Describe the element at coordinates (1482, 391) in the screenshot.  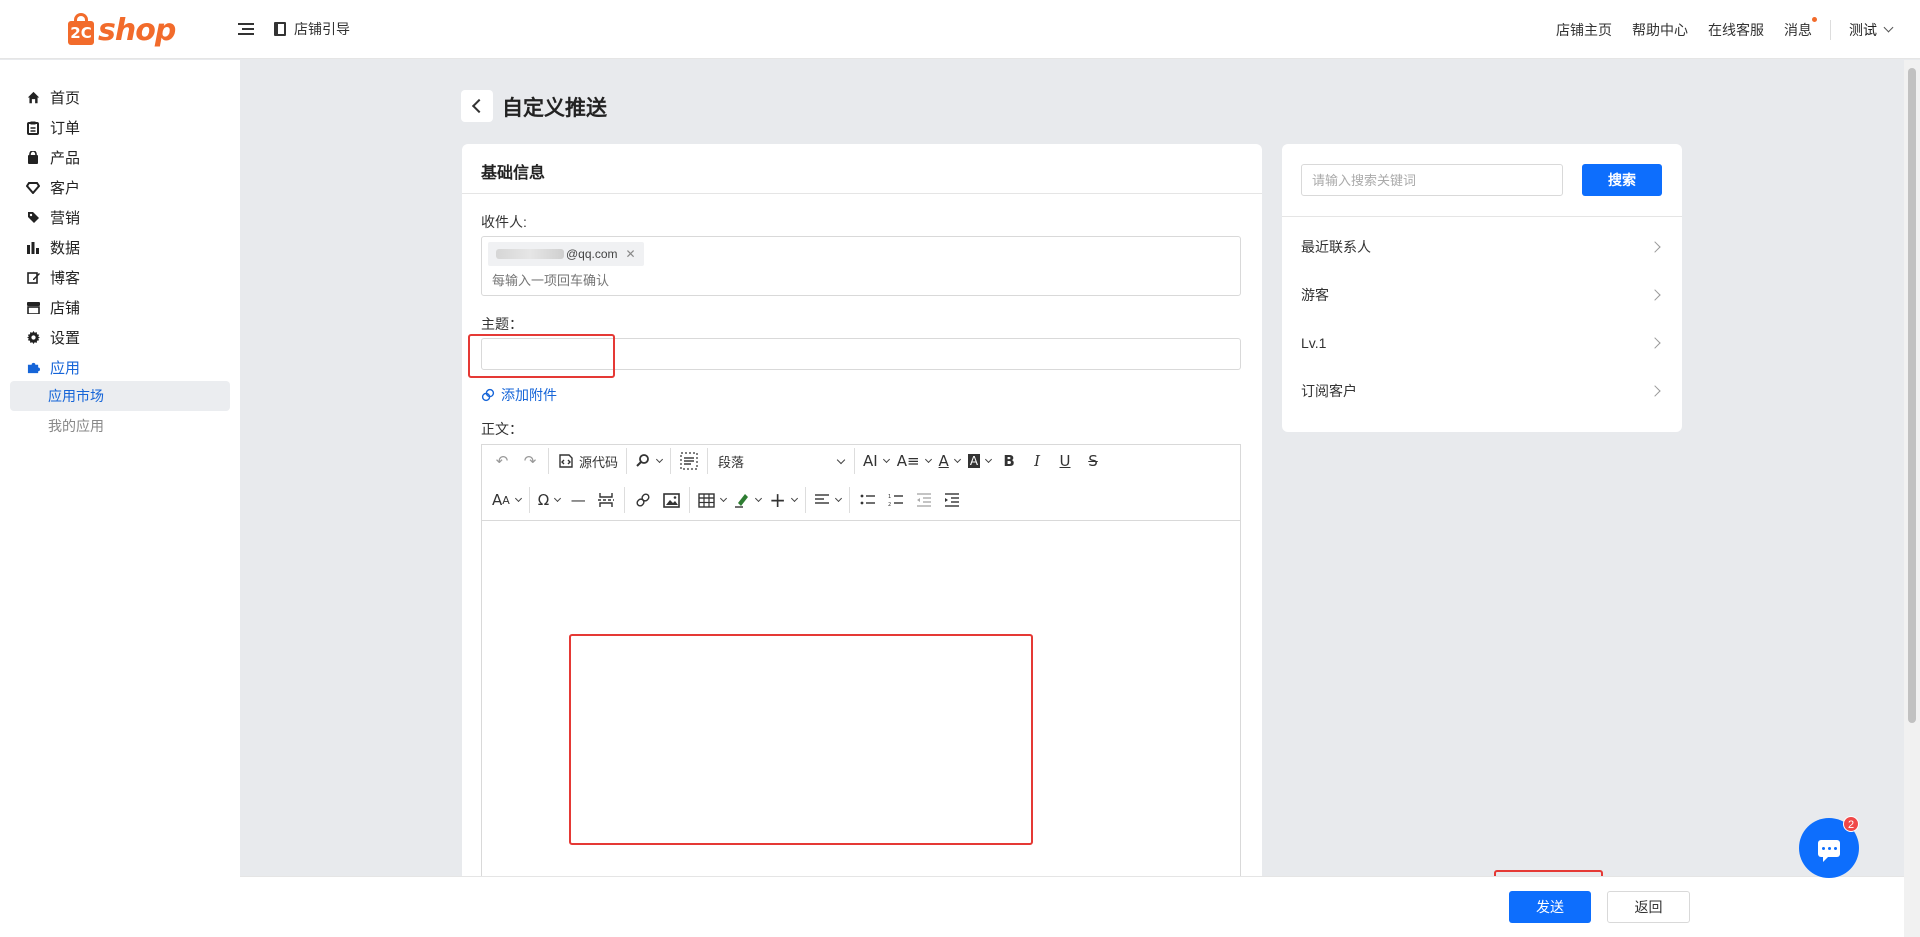
I see `group-subscribers: 订阅客户` at that location.